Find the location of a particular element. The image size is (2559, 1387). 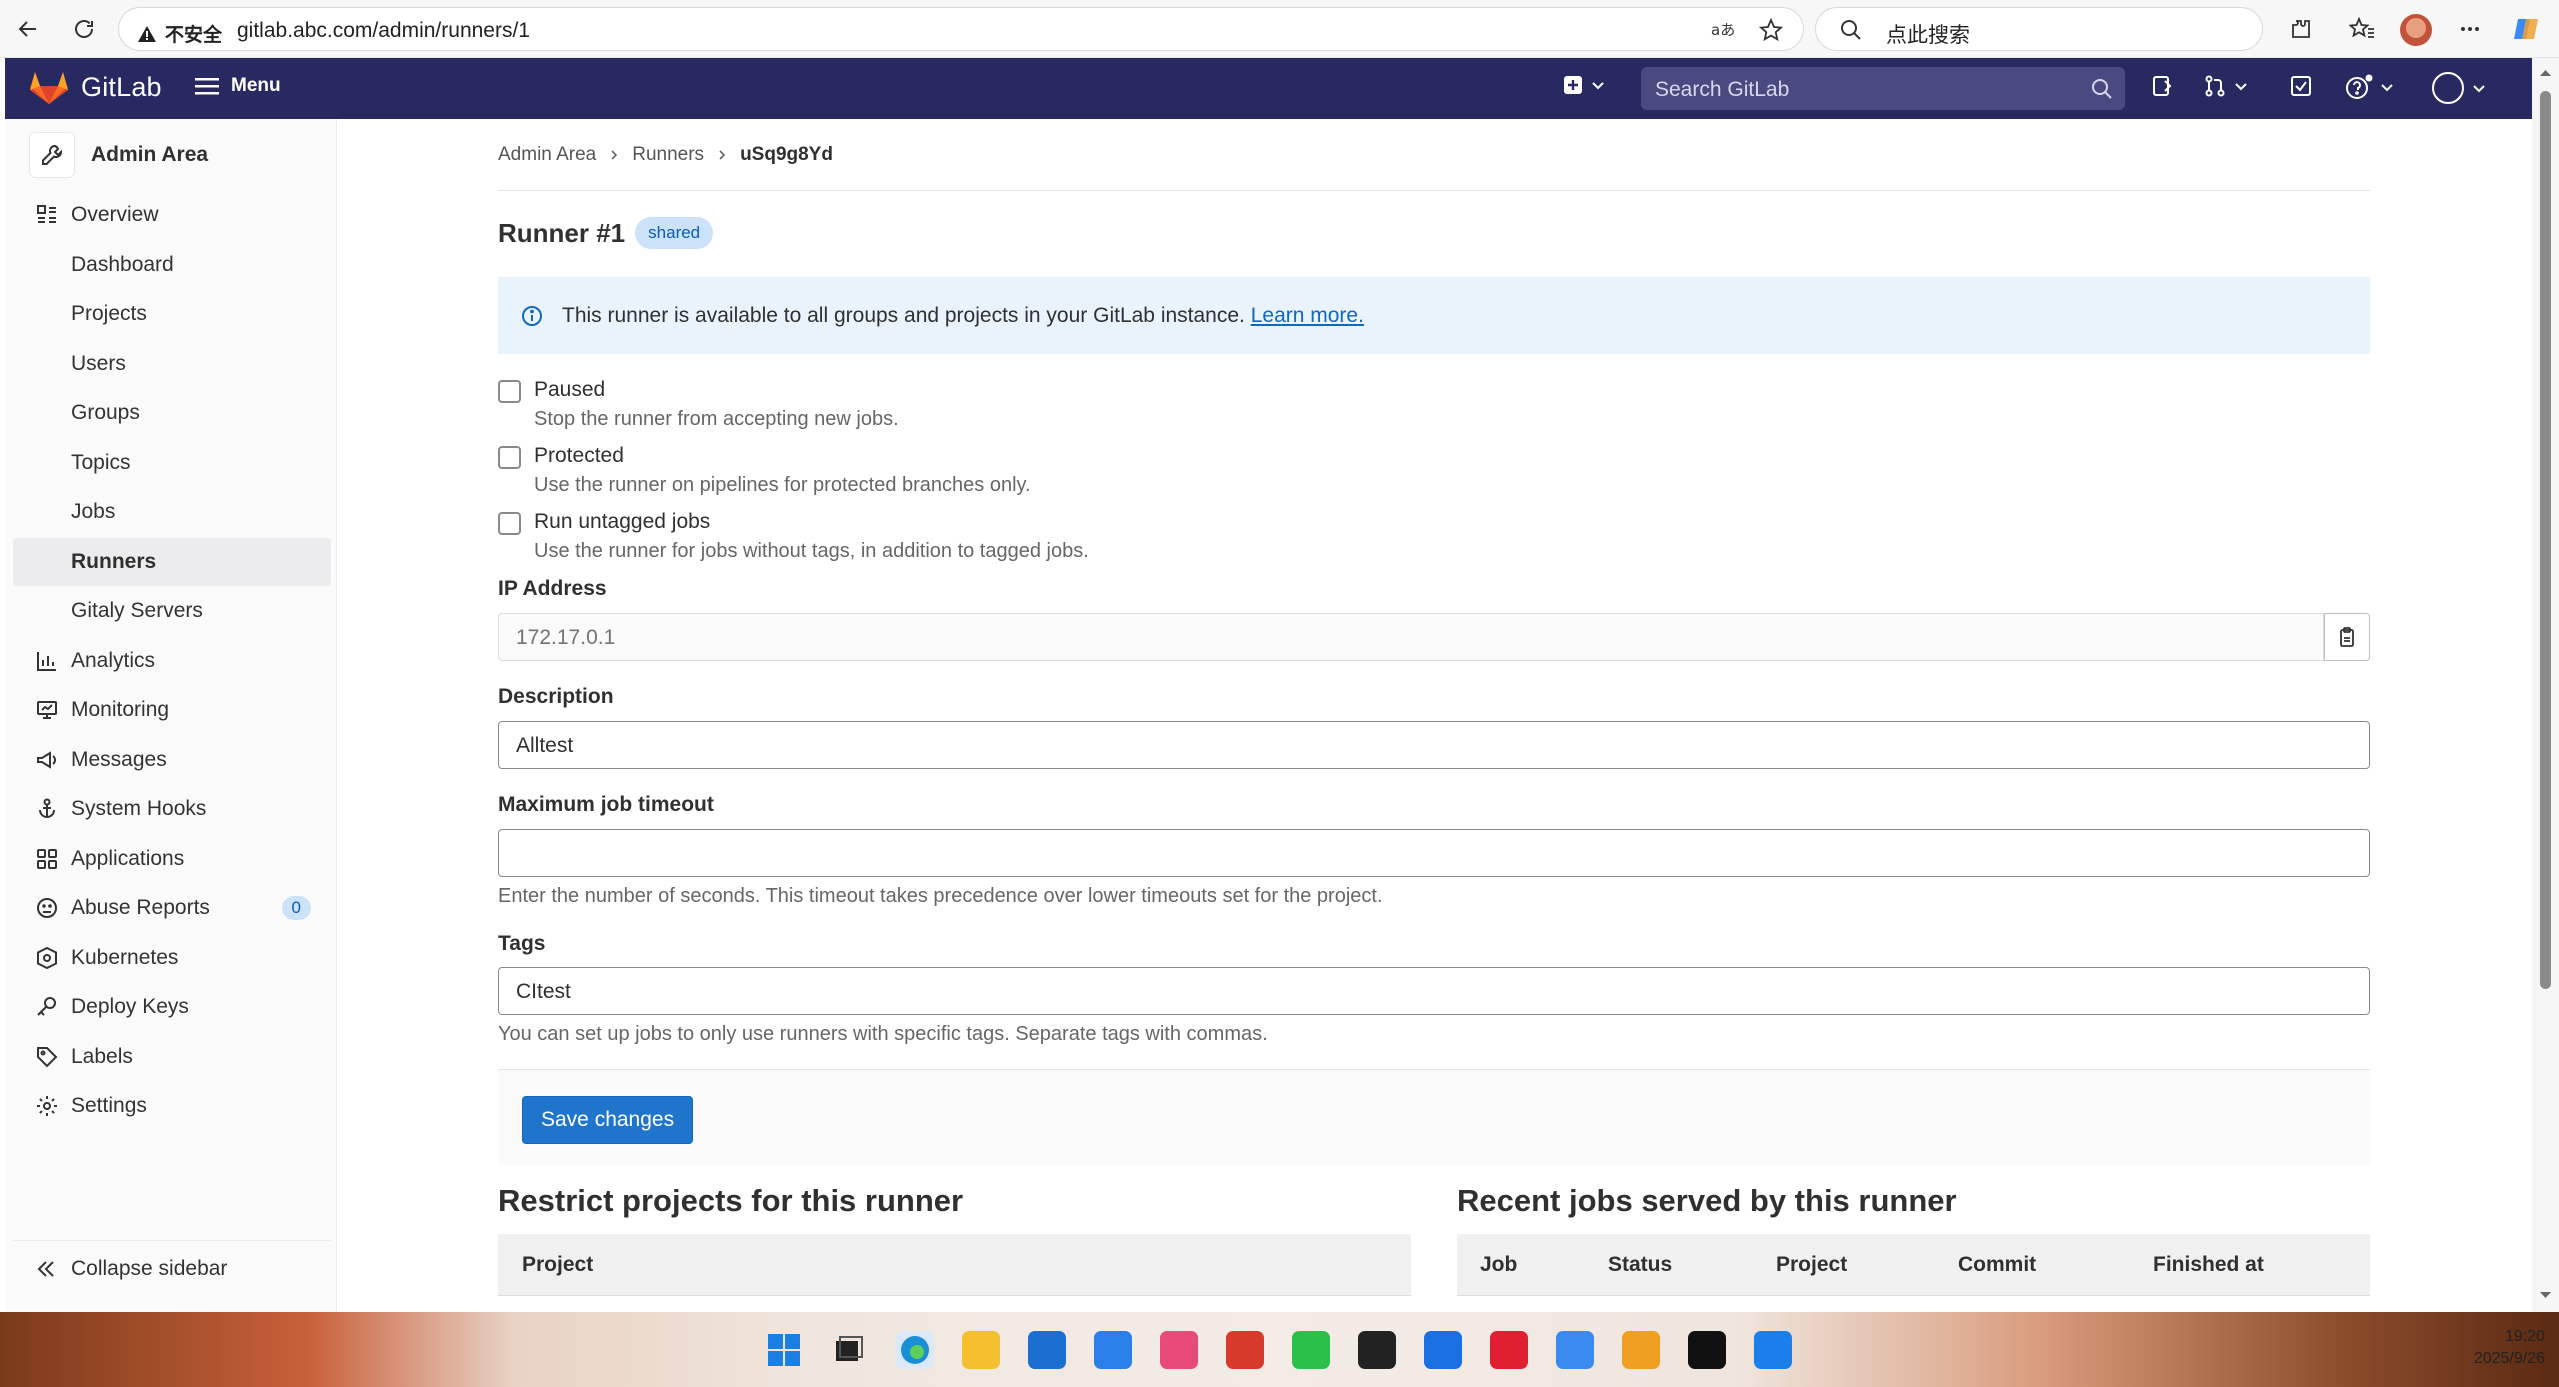

monitor-icon is located at coordinates (47, 710).